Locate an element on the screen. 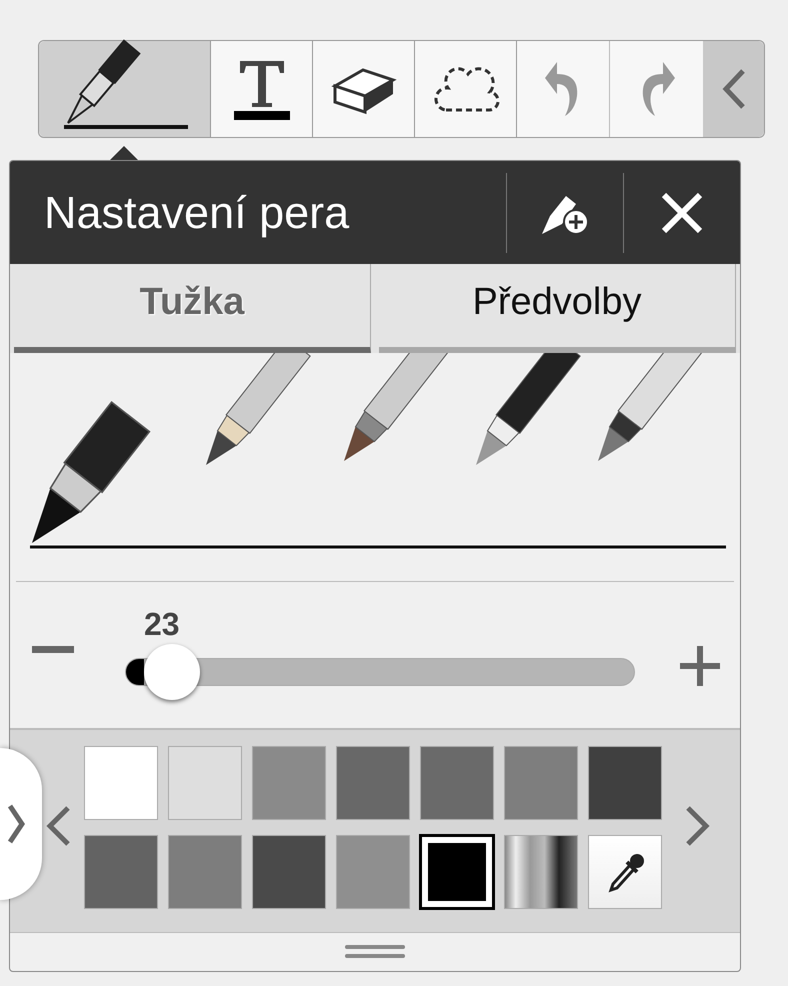 This screenshot has width=788, height=986. brush-pen-option is located at coordinates (396, 407).